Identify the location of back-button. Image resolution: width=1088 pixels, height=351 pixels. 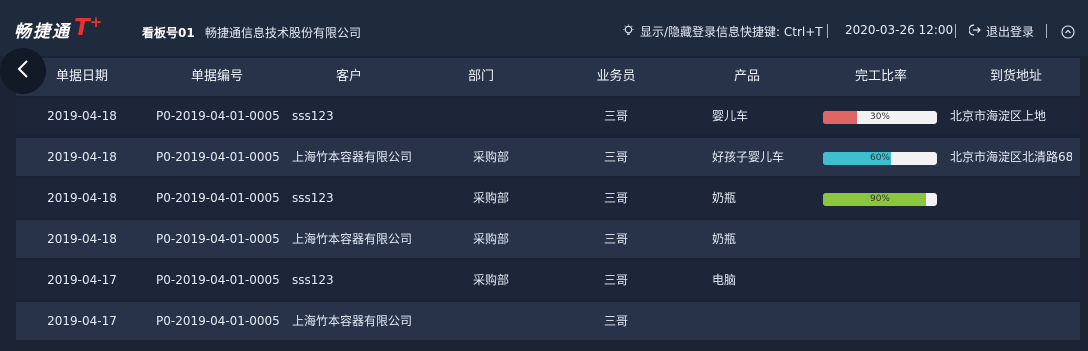
(23, 71).